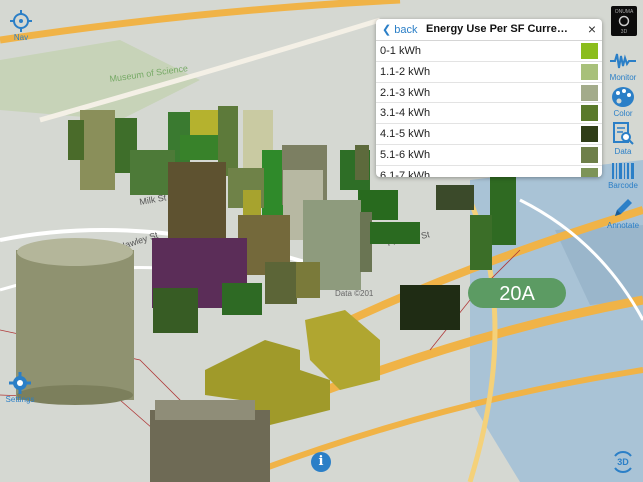  I want to click on annotate-label: Annotate, so click(623, 225).